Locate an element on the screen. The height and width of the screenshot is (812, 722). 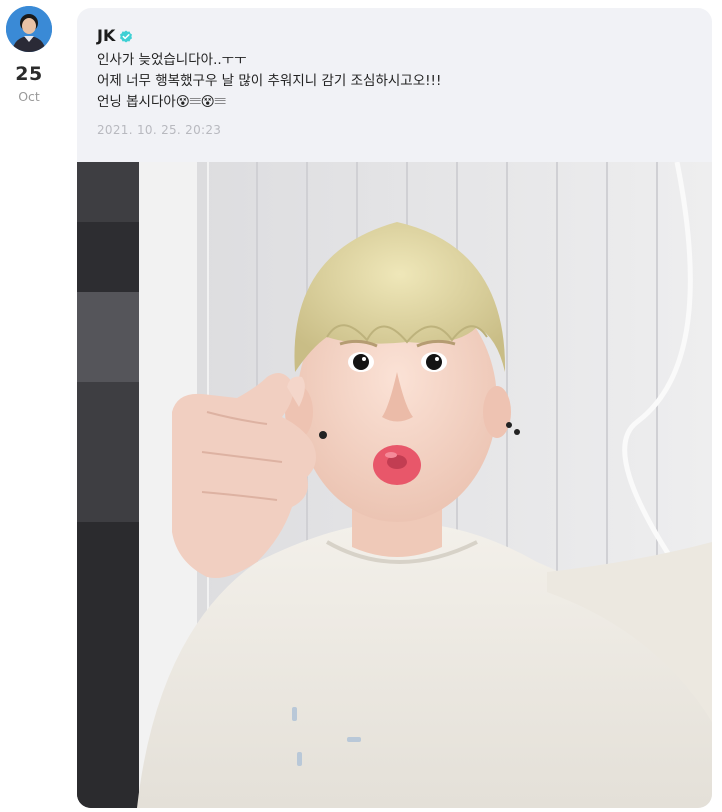
author-name: JK is located at coordinates (106, 35).